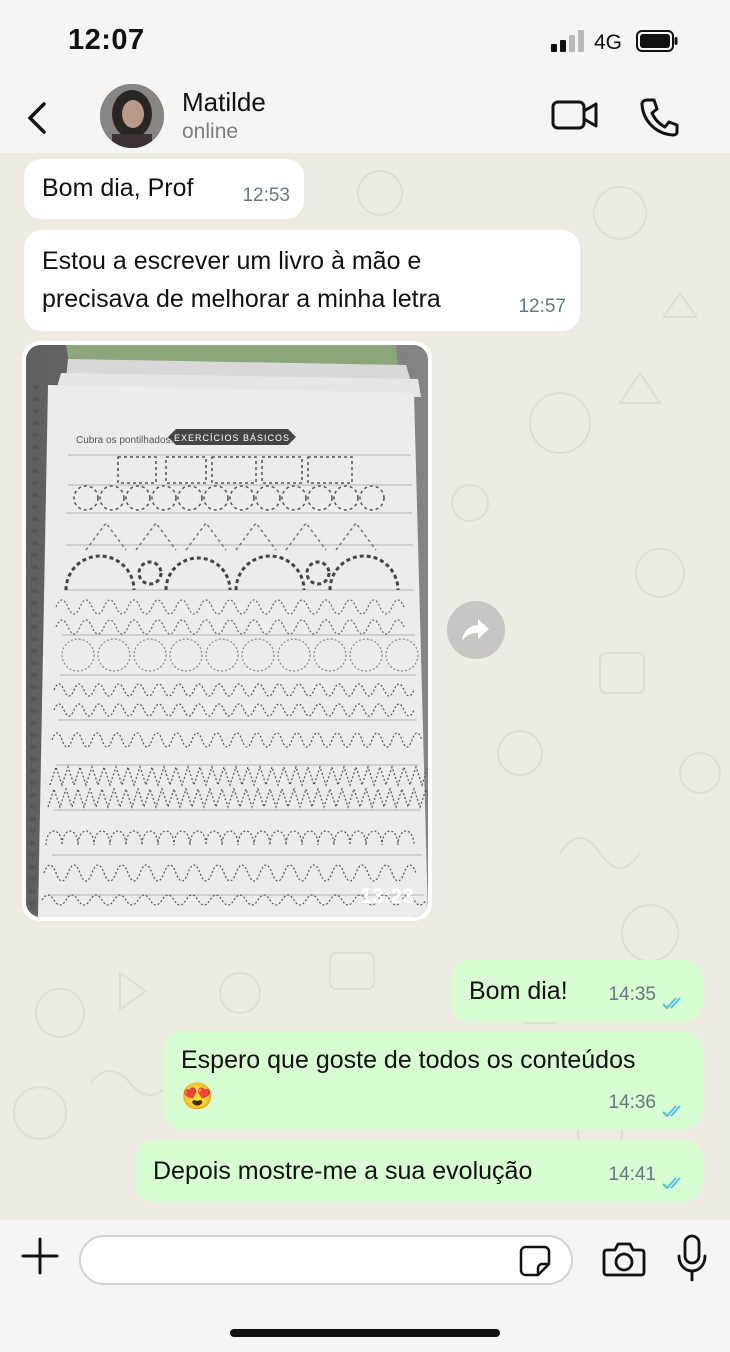 Image resolution: width=730 pixels, height=1352 pixels. I want to click on contact-status: online, so click(210, 131).